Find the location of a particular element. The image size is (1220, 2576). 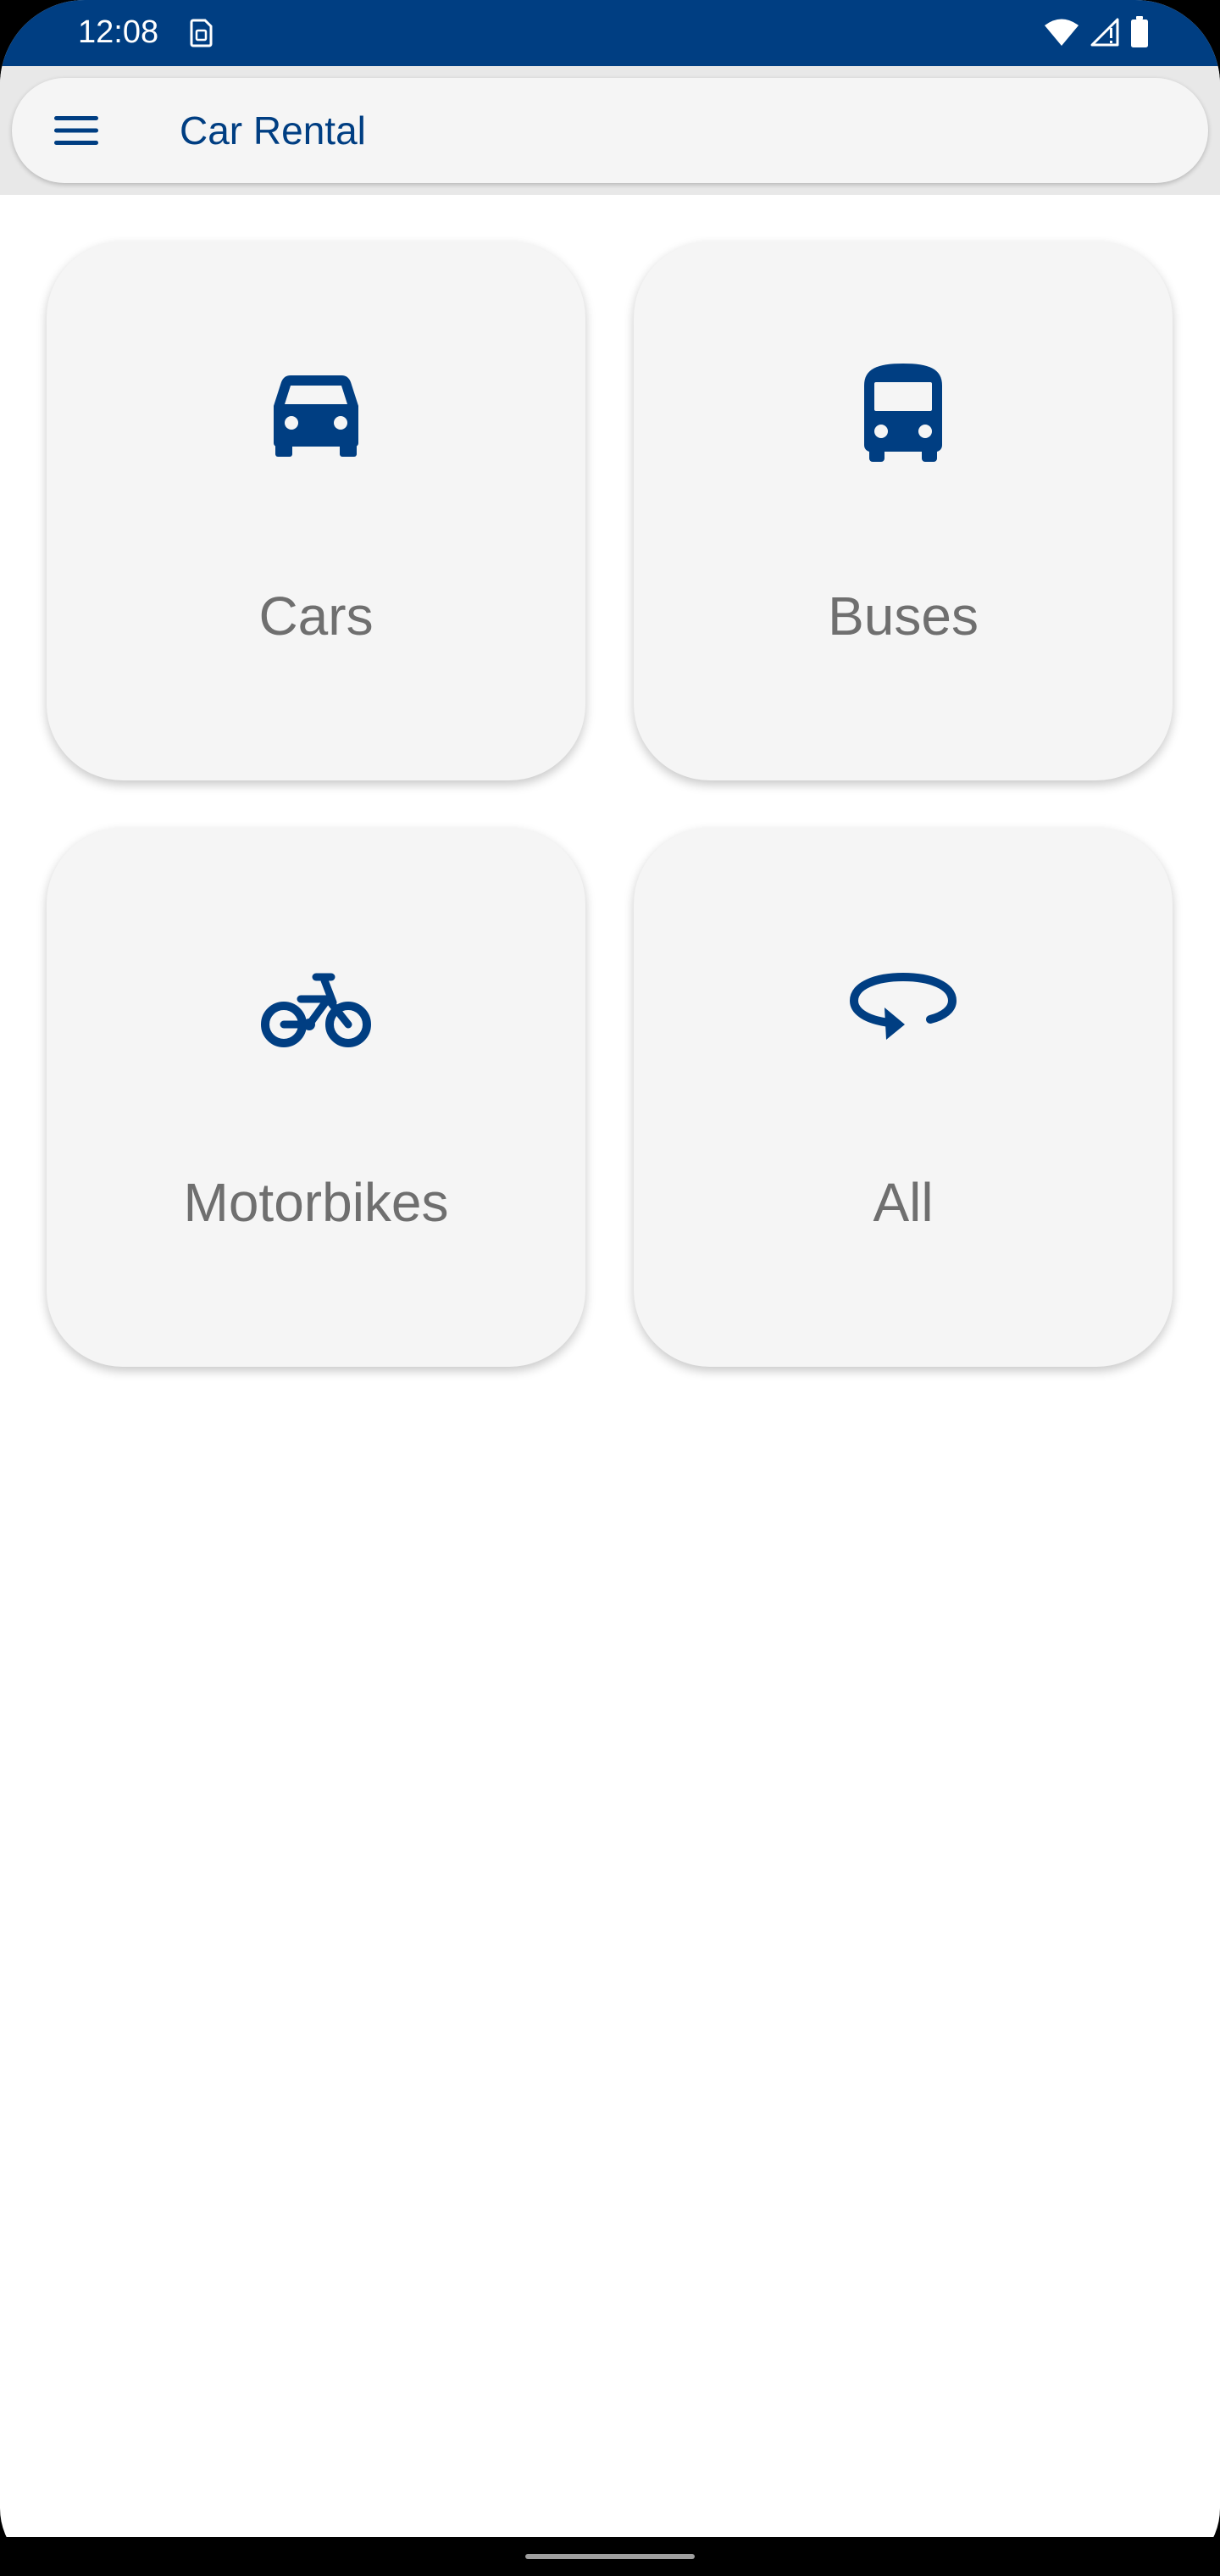

car-icon is located at coordinates (316, 416).